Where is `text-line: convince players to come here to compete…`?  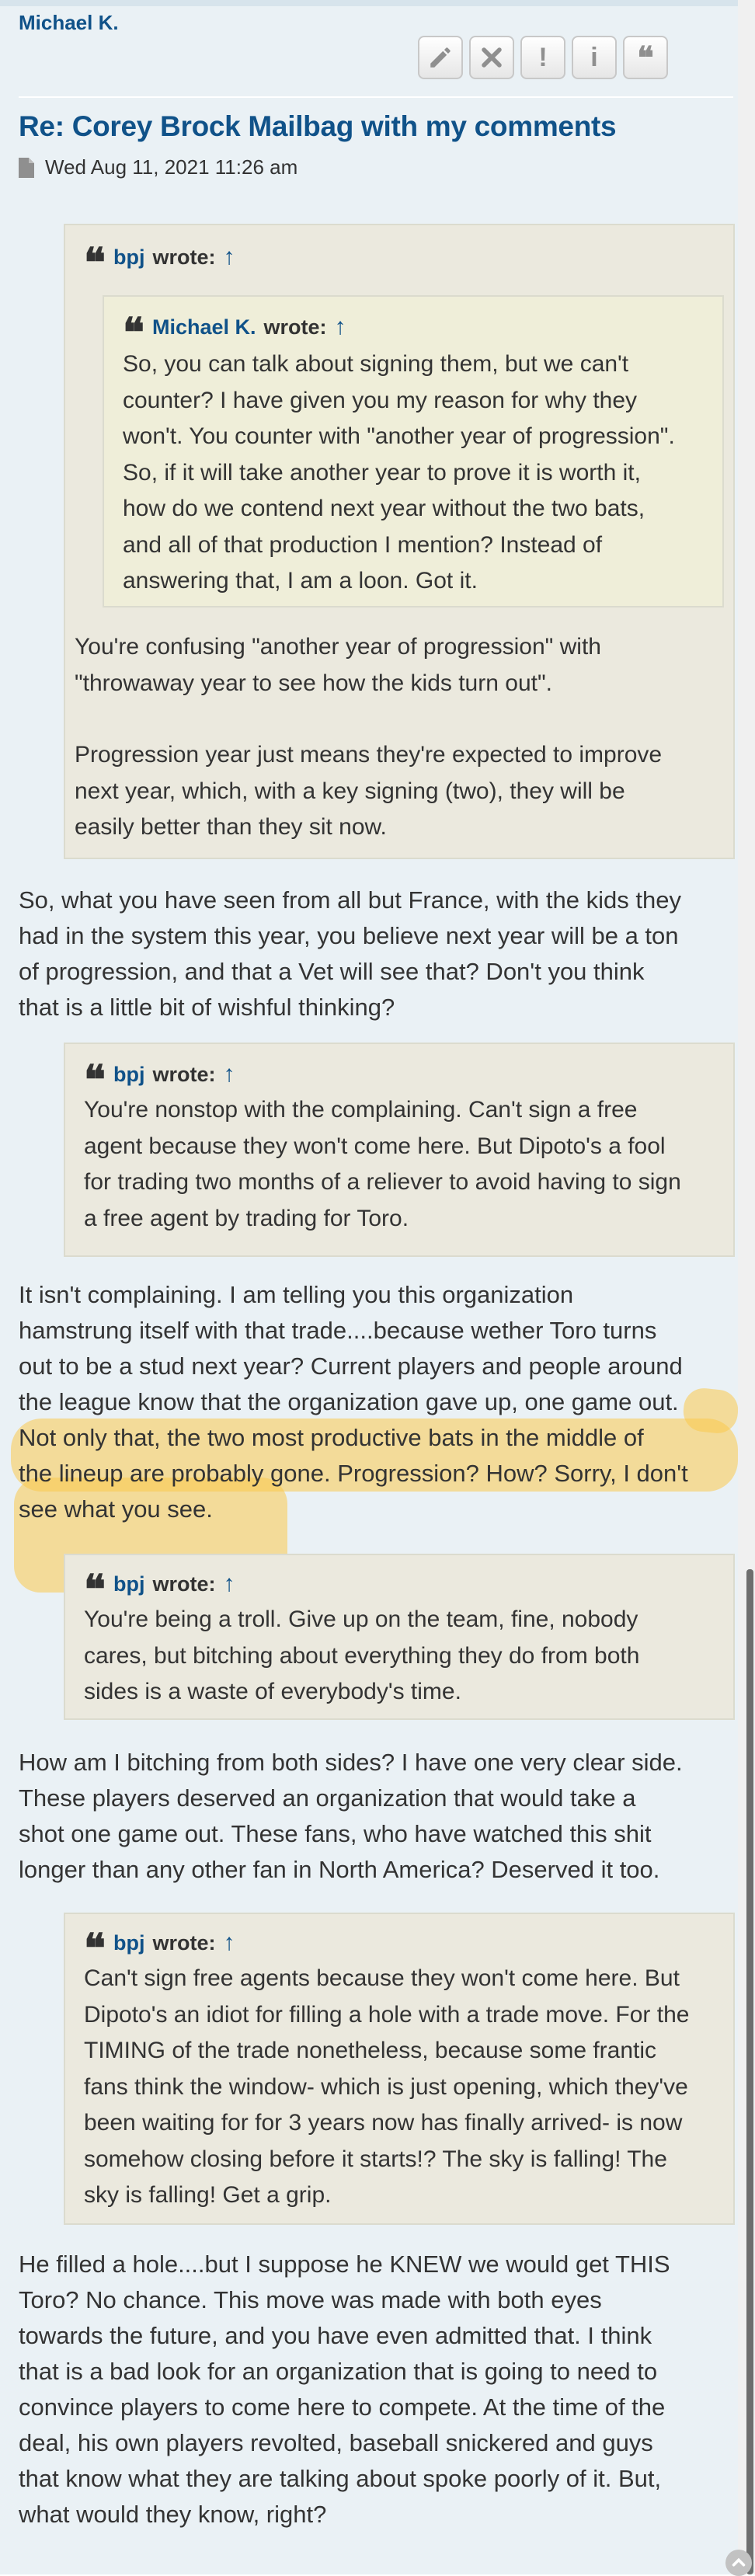 text-line: convince players to come here to compete… is located at coordinates (342, 2407).